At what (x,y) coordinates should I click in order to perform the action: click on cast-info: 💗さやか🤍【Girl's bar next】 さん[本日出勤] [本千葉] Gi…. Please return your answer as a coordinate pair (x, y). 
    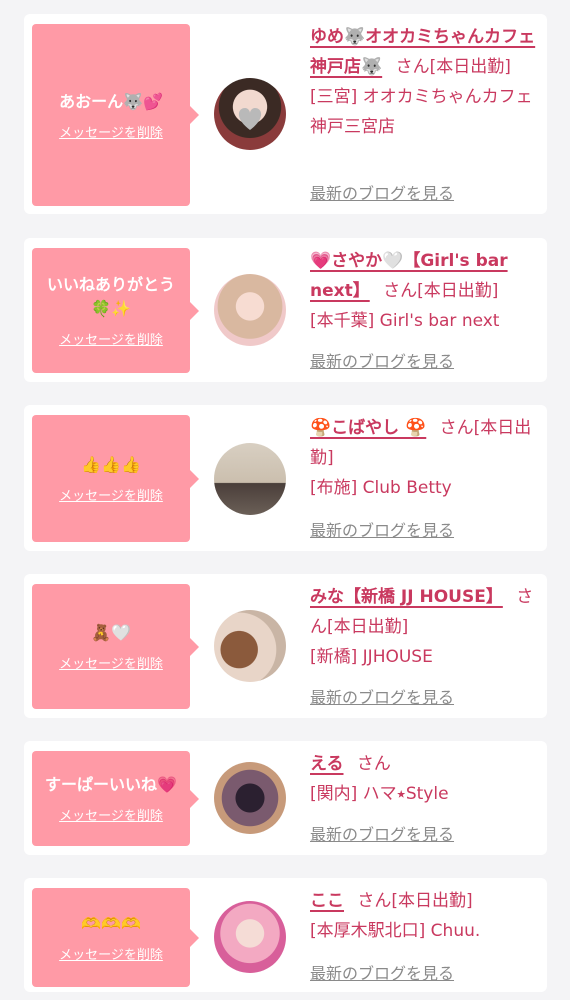
    Looking at the image, I should click on (425, 291).